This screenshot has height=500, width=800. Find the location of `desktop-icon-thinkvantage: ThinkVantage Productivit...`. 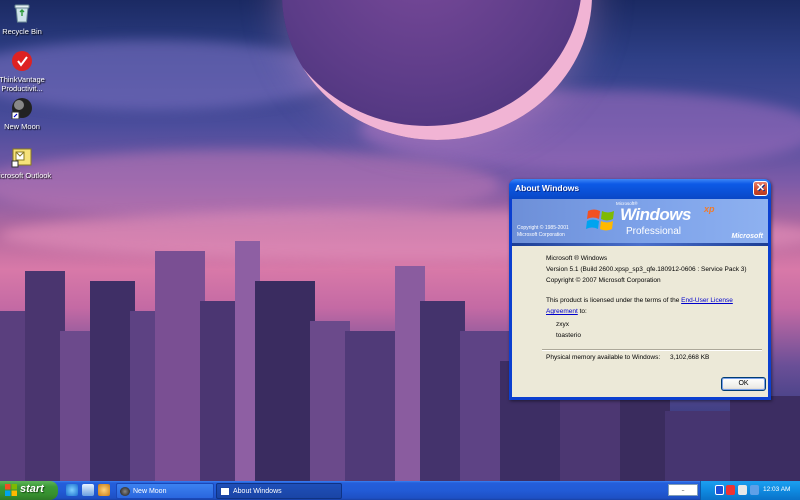

desktop-icon-thinkvantage: ThinkVantage Productivit... is located at coordinates (27, 71).